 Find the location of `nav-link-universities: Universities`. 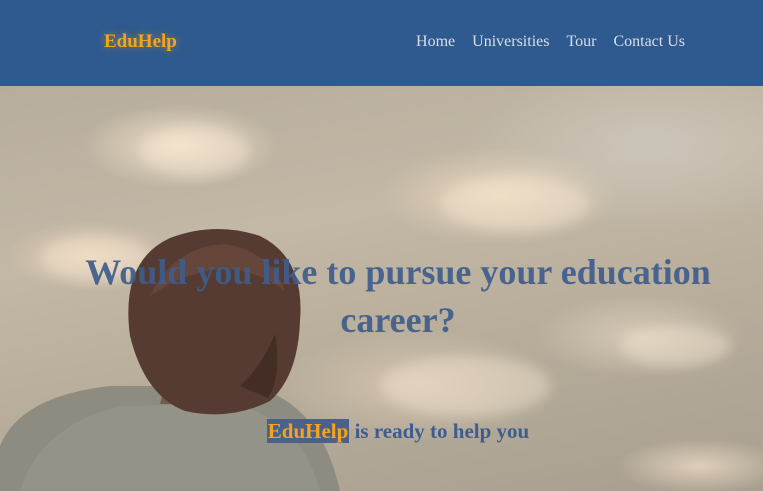

nav-link-universities: Universities is located at coordinates (510, 42).